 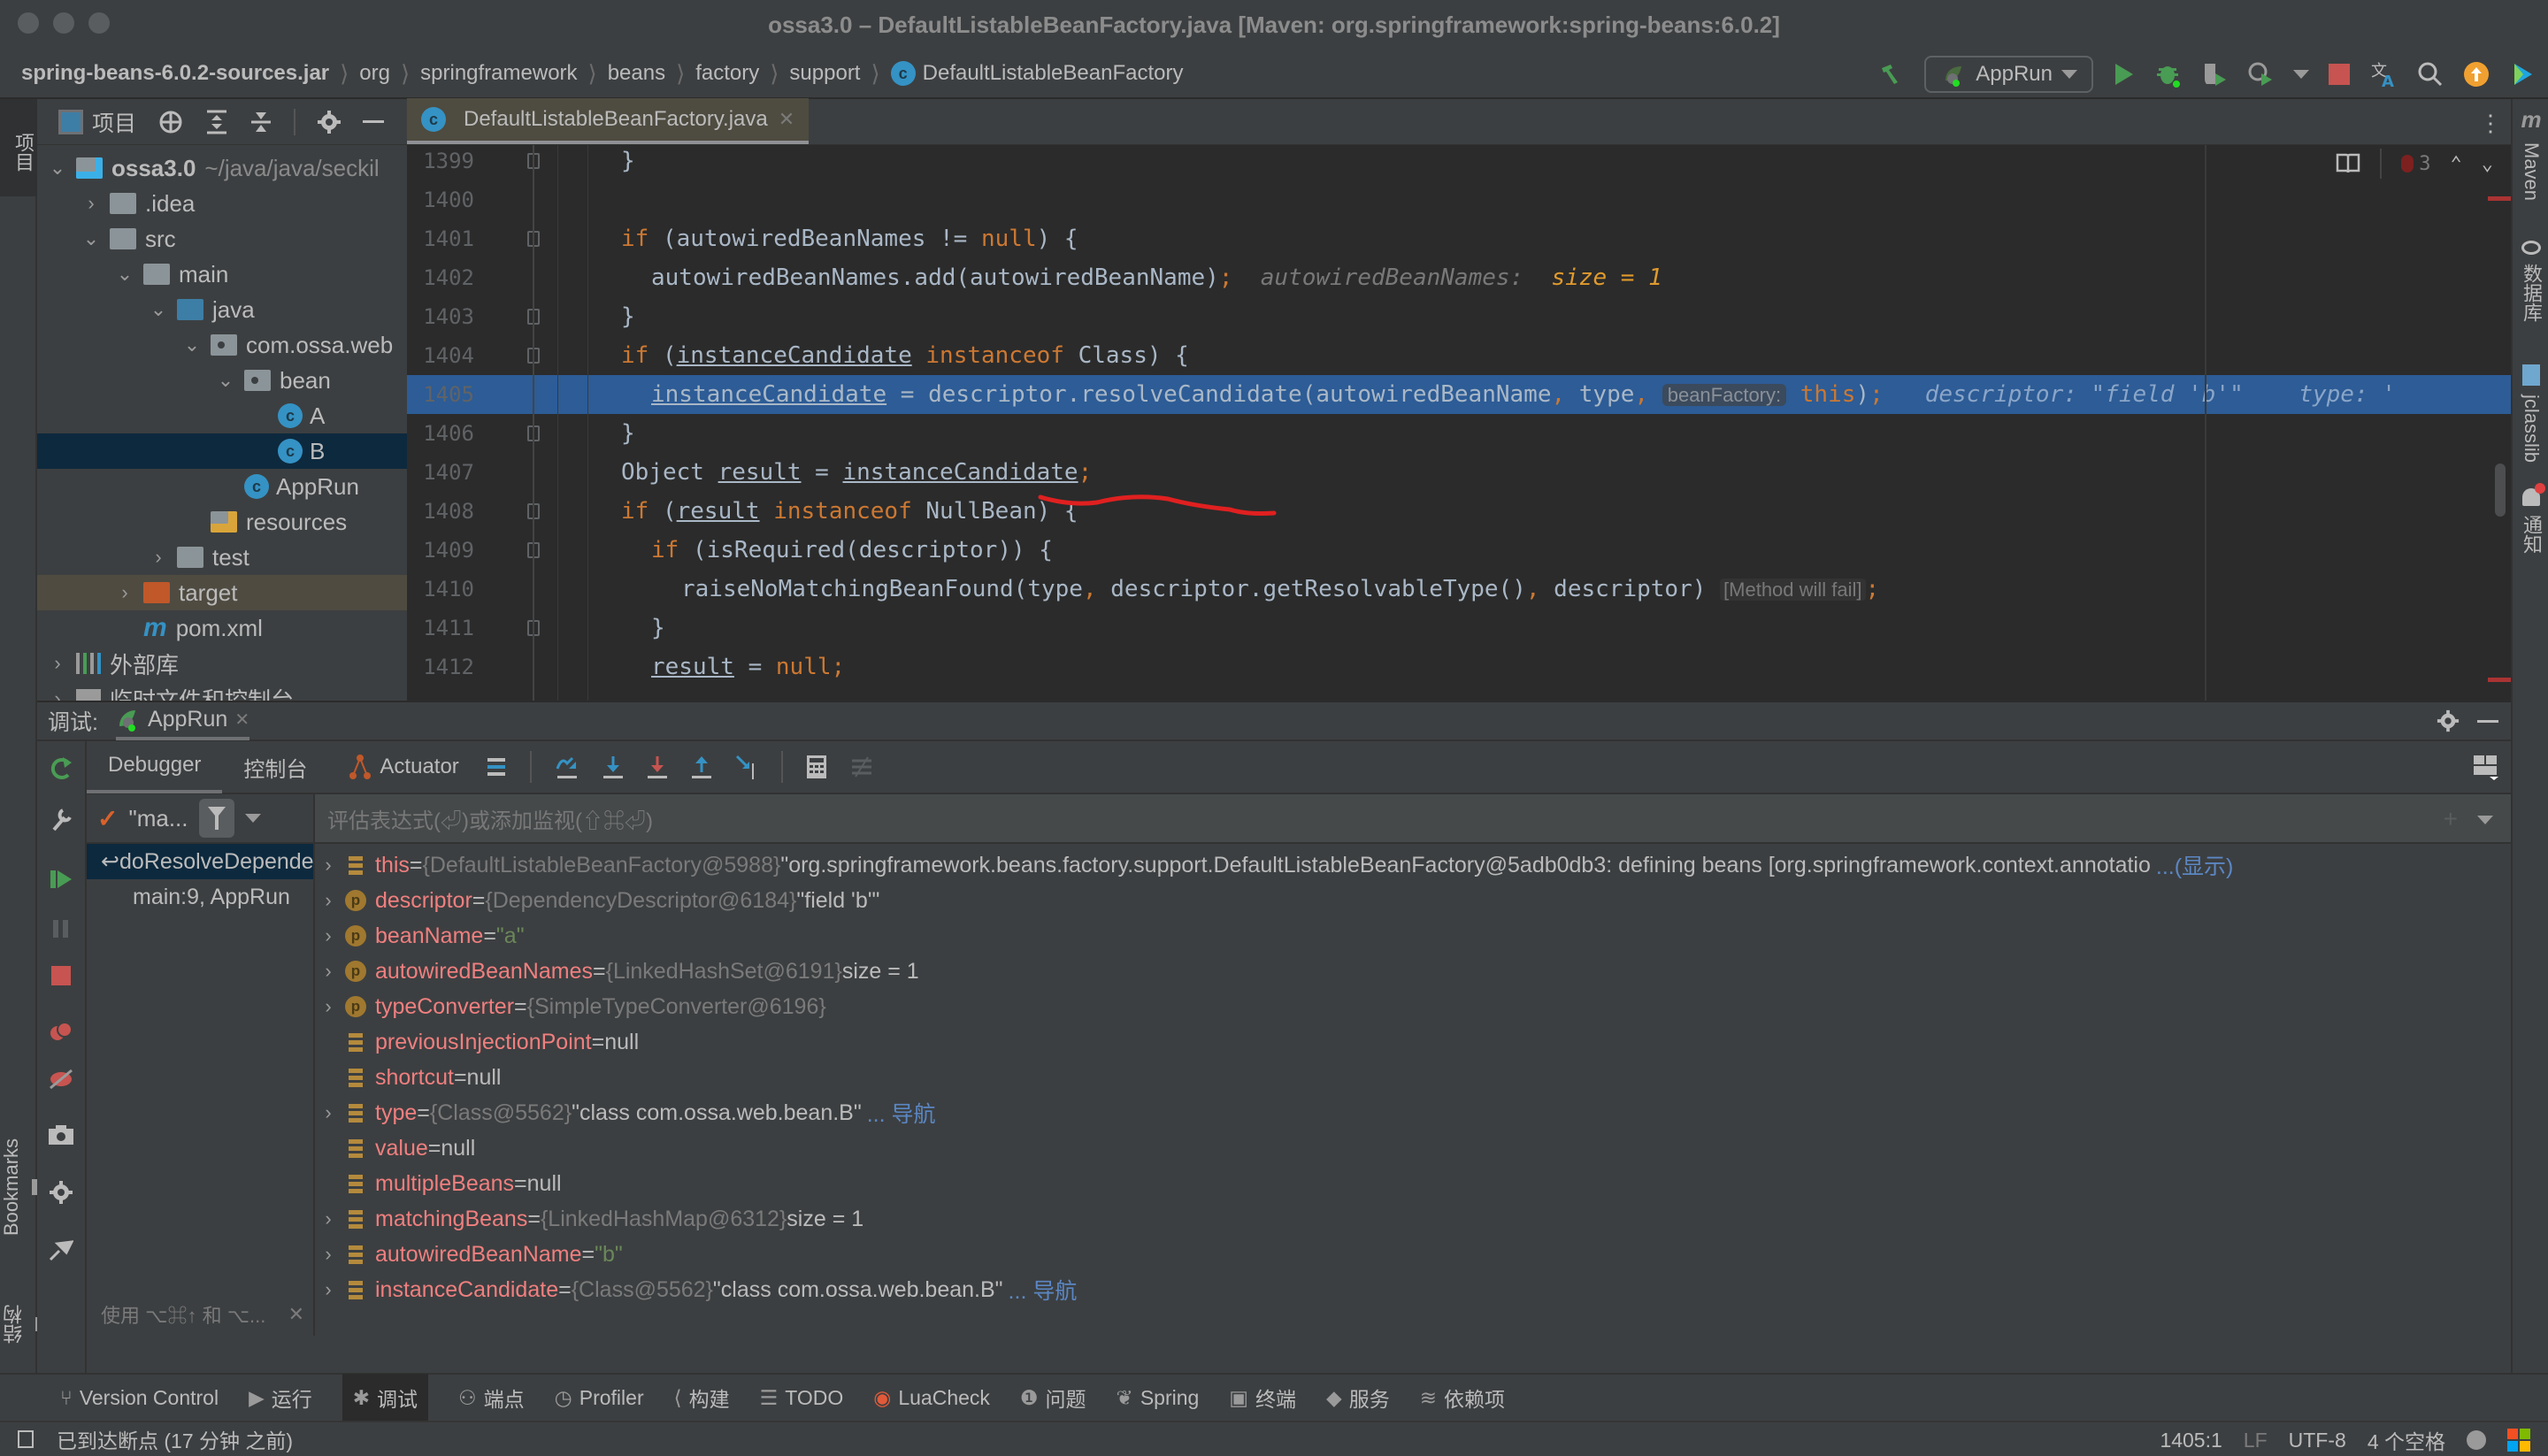 I want to click on tool-window-button: ❶ 问题, so click(x=1053, y=1398).